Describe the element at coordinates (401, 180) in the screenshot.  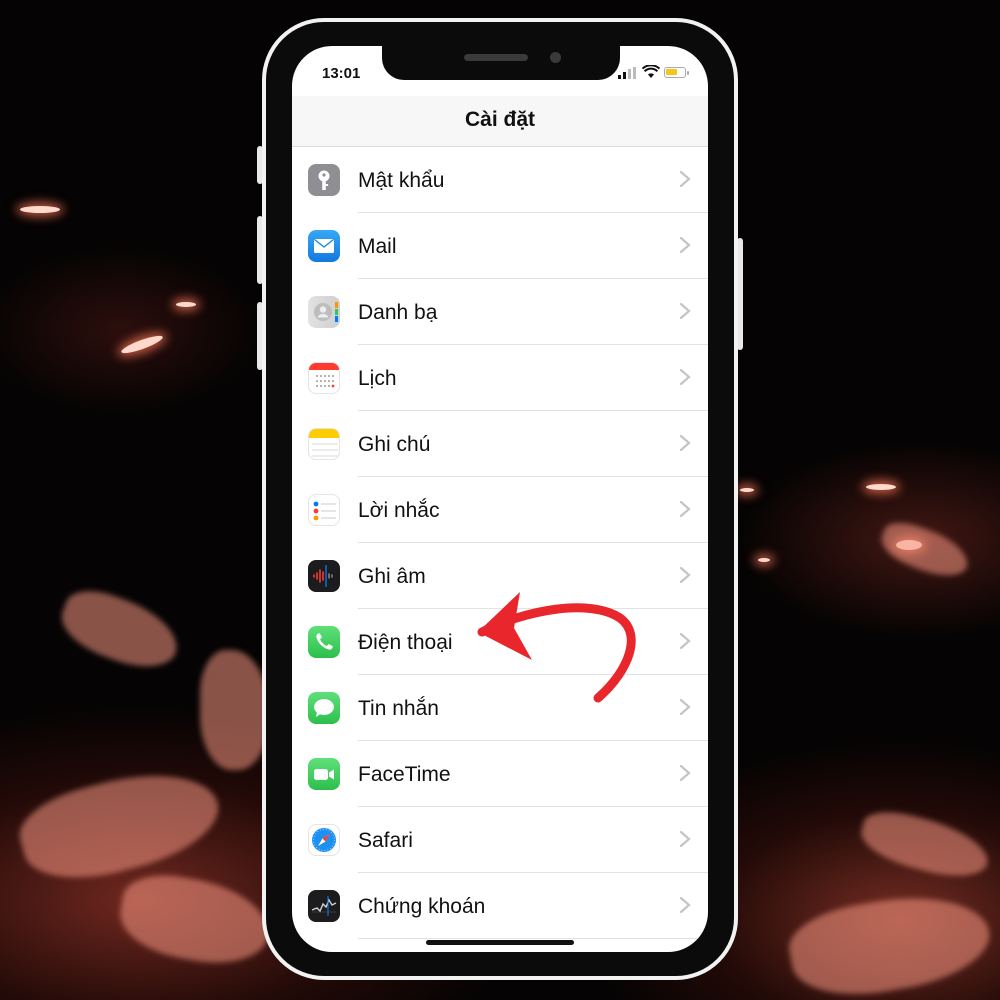
I see `row-label: Mật khẩu` at that location.